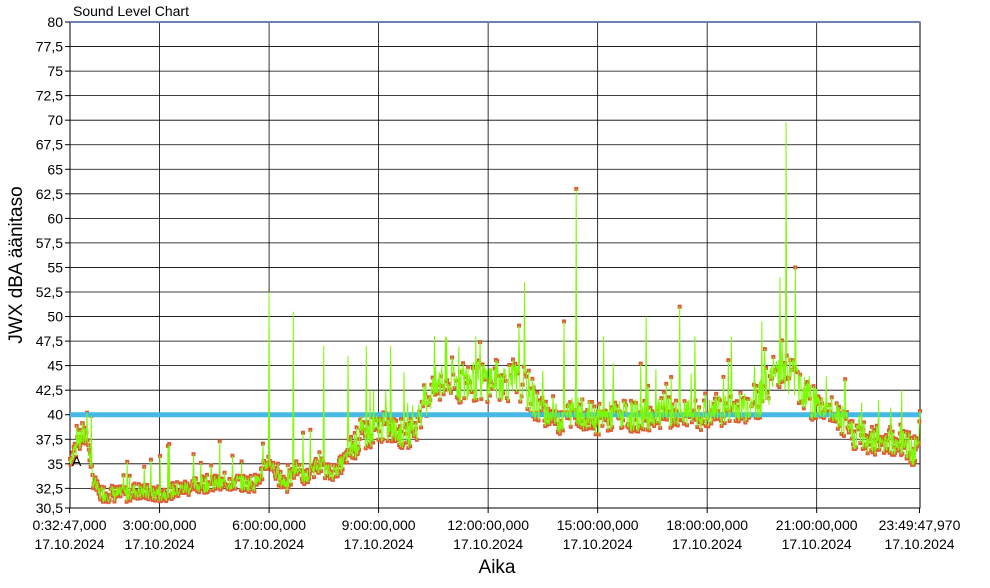  I want to click on y-tick-label: 32,5, so click(49, 488).